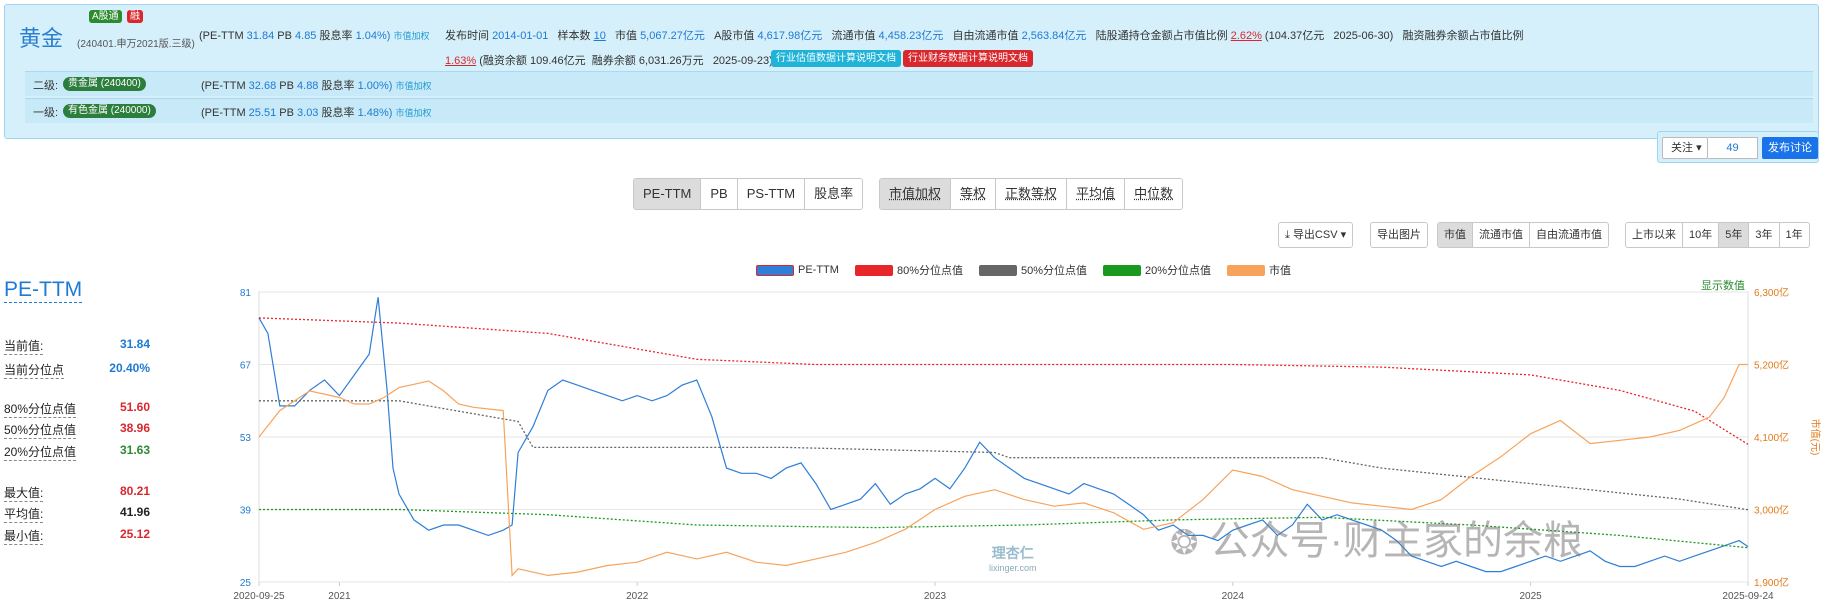 Image resolution: width=1823 pixels, height=608 pixels. What do you see at coordinates (134, 407) in the screenshot?
I see `stat-value: 51.60` at bounding box center [134, 407].